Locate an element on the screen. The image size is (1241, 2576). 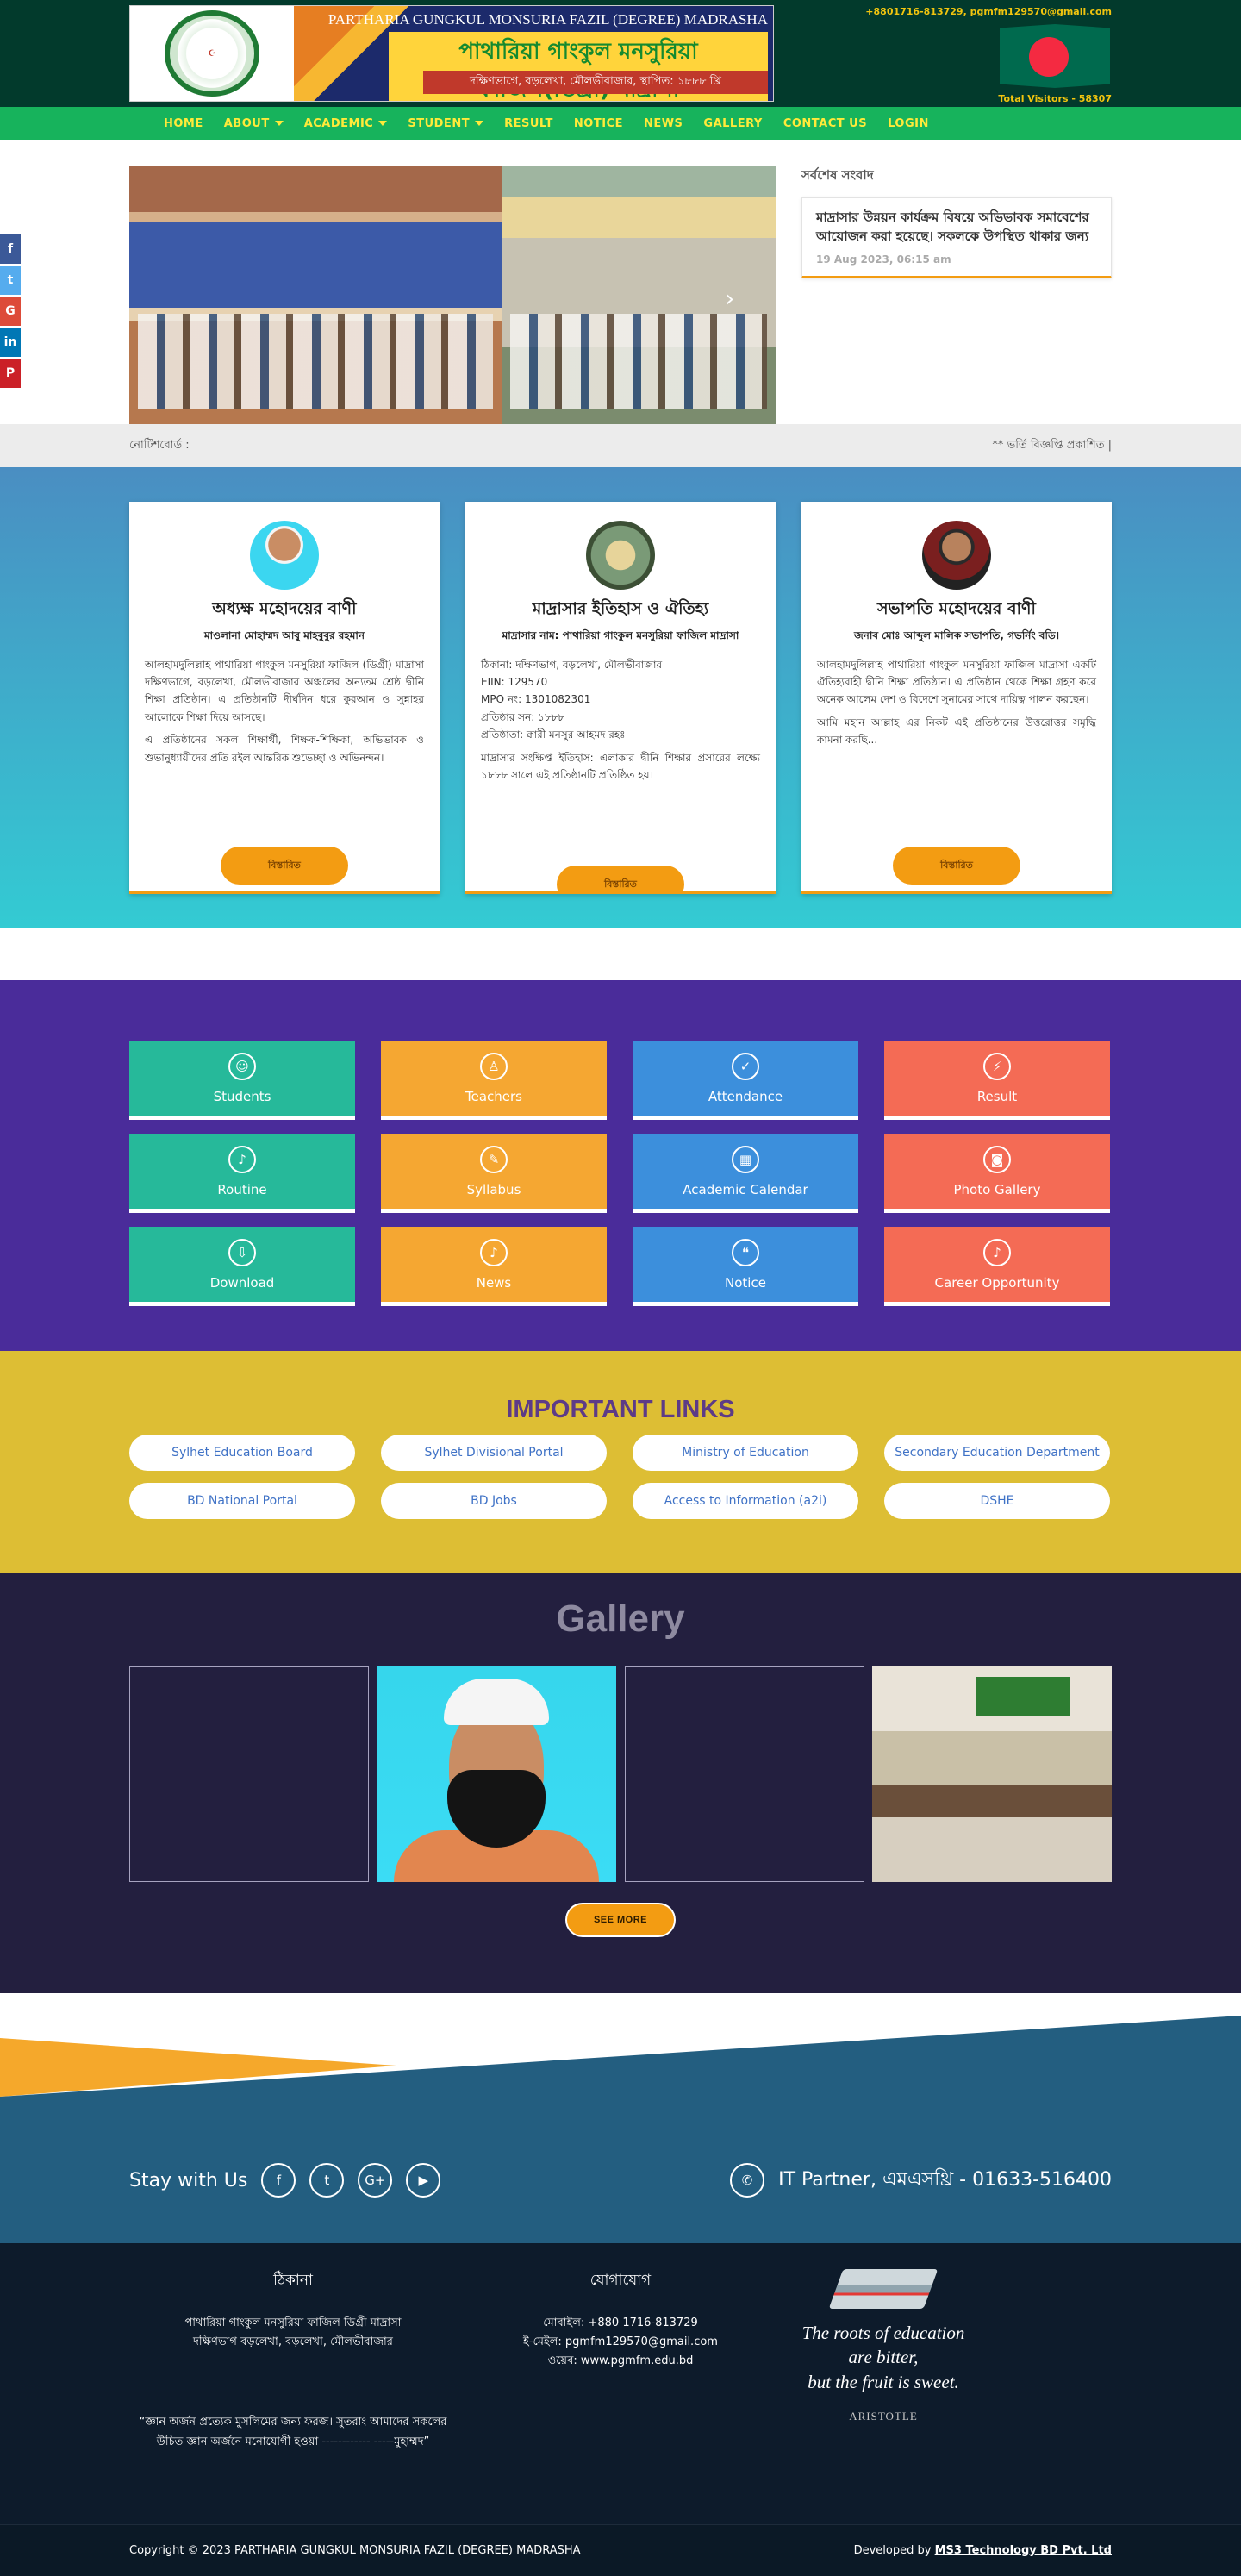
camera-icon: ◙ is located at coordinates (997, 1159).